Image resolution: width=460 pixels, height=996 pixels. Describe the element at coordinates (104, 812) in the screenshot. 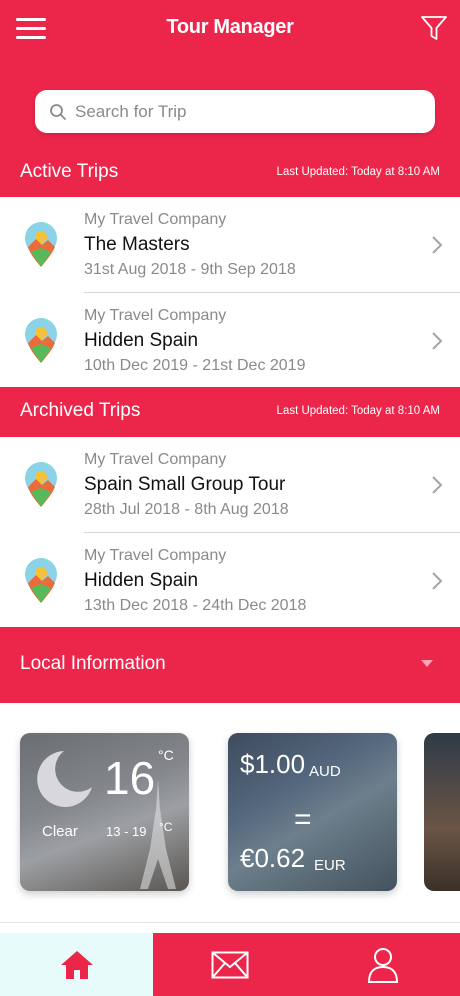

I see `weather-card: 16 °C Clear 13 - 19 °C` at that location.